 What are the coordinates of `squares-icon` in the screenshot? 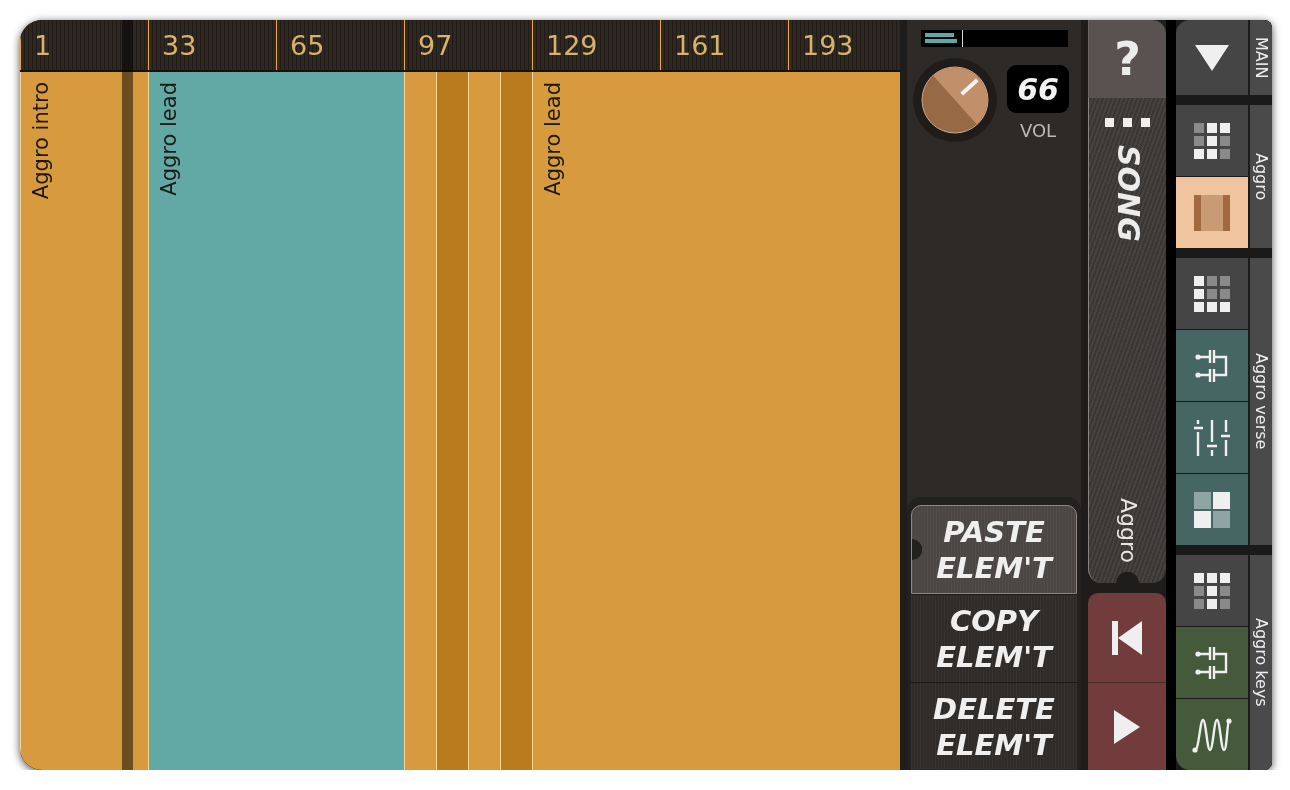 It's located at (1212, 509).